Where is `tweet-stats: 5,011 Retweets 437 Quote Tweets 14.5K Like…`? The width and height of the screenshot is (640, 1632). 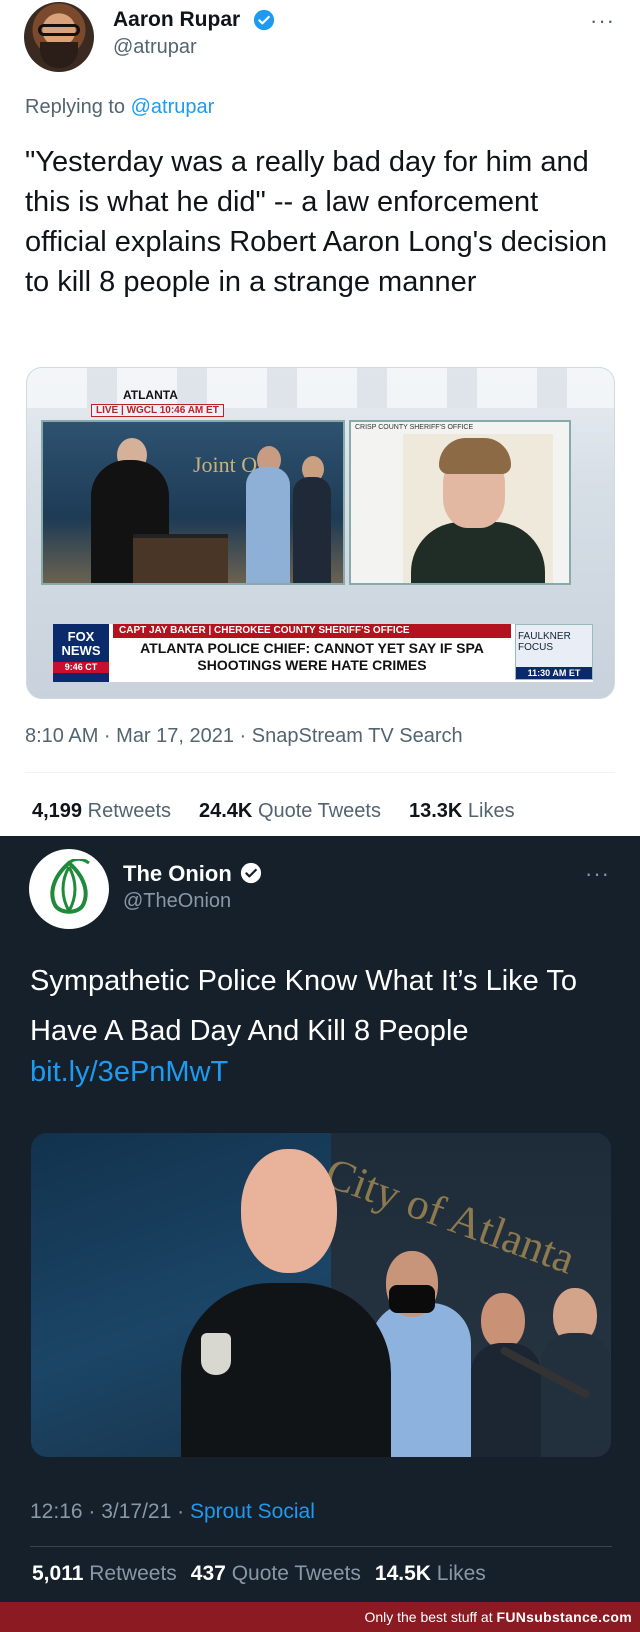 tweet-stats: 5,011 Retweets 437 Quote Tweets 14.5K Like… is located at coordinates (259, 1574).